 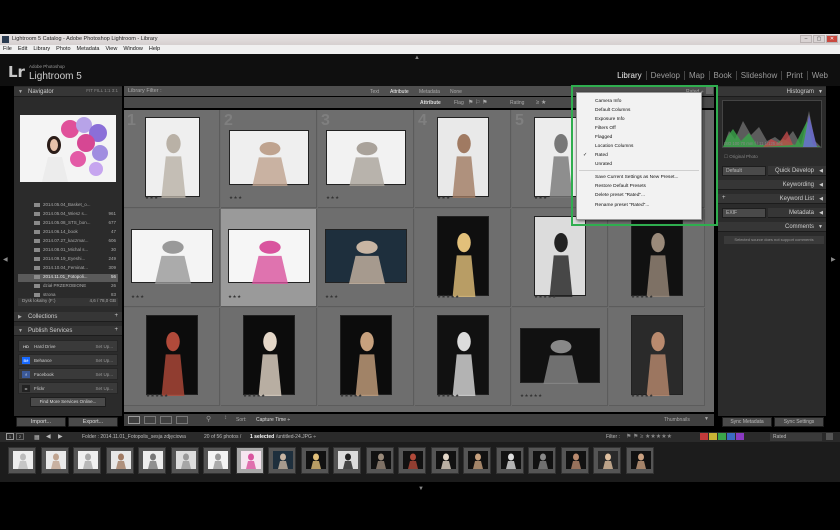 I want to click on toolbar-menu-icon: ▼, so click(x=706, y=419).